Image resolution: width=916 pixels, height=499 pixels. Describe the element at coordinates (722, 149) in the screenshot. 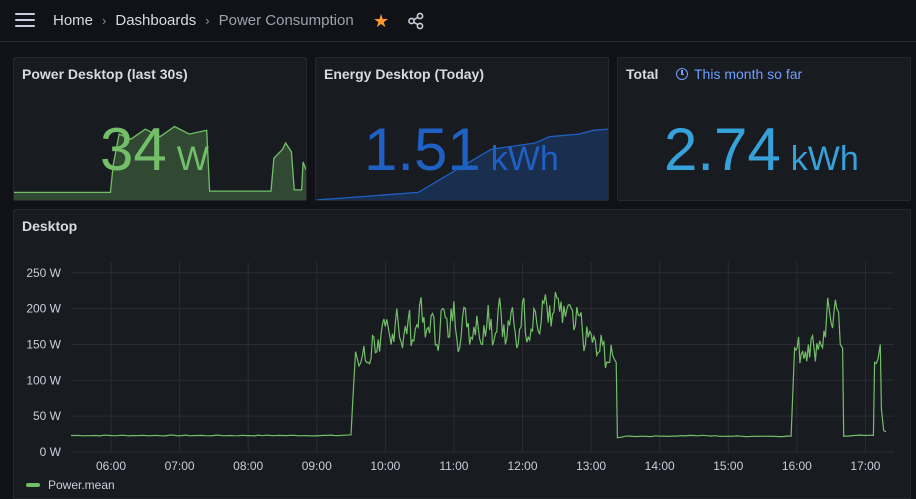

I see `stat-number: 2.74` at that location.